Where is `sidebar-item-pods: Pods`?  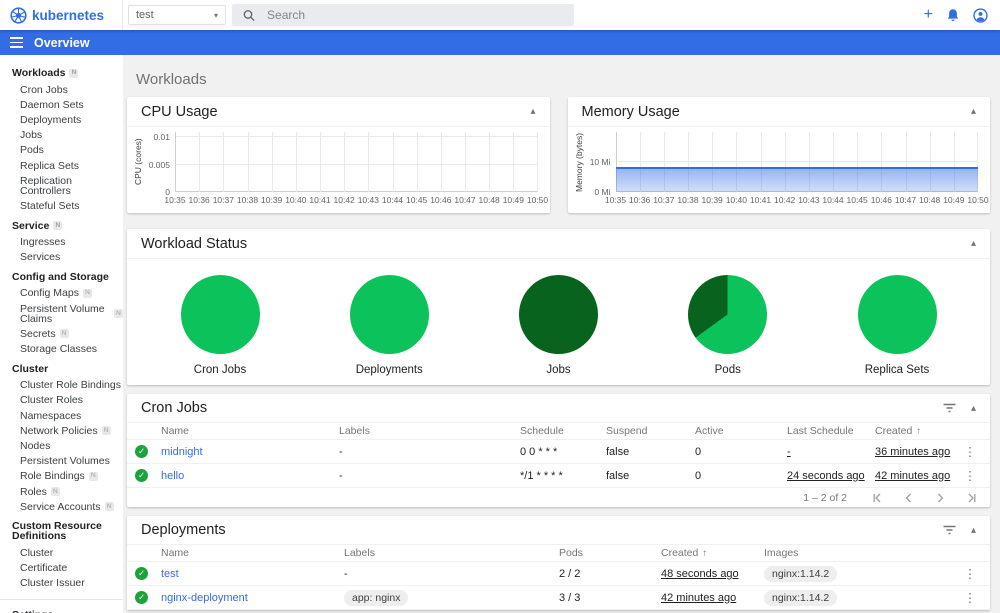
sidebar-item-pods: Pods is located at coordinates (61, 150).